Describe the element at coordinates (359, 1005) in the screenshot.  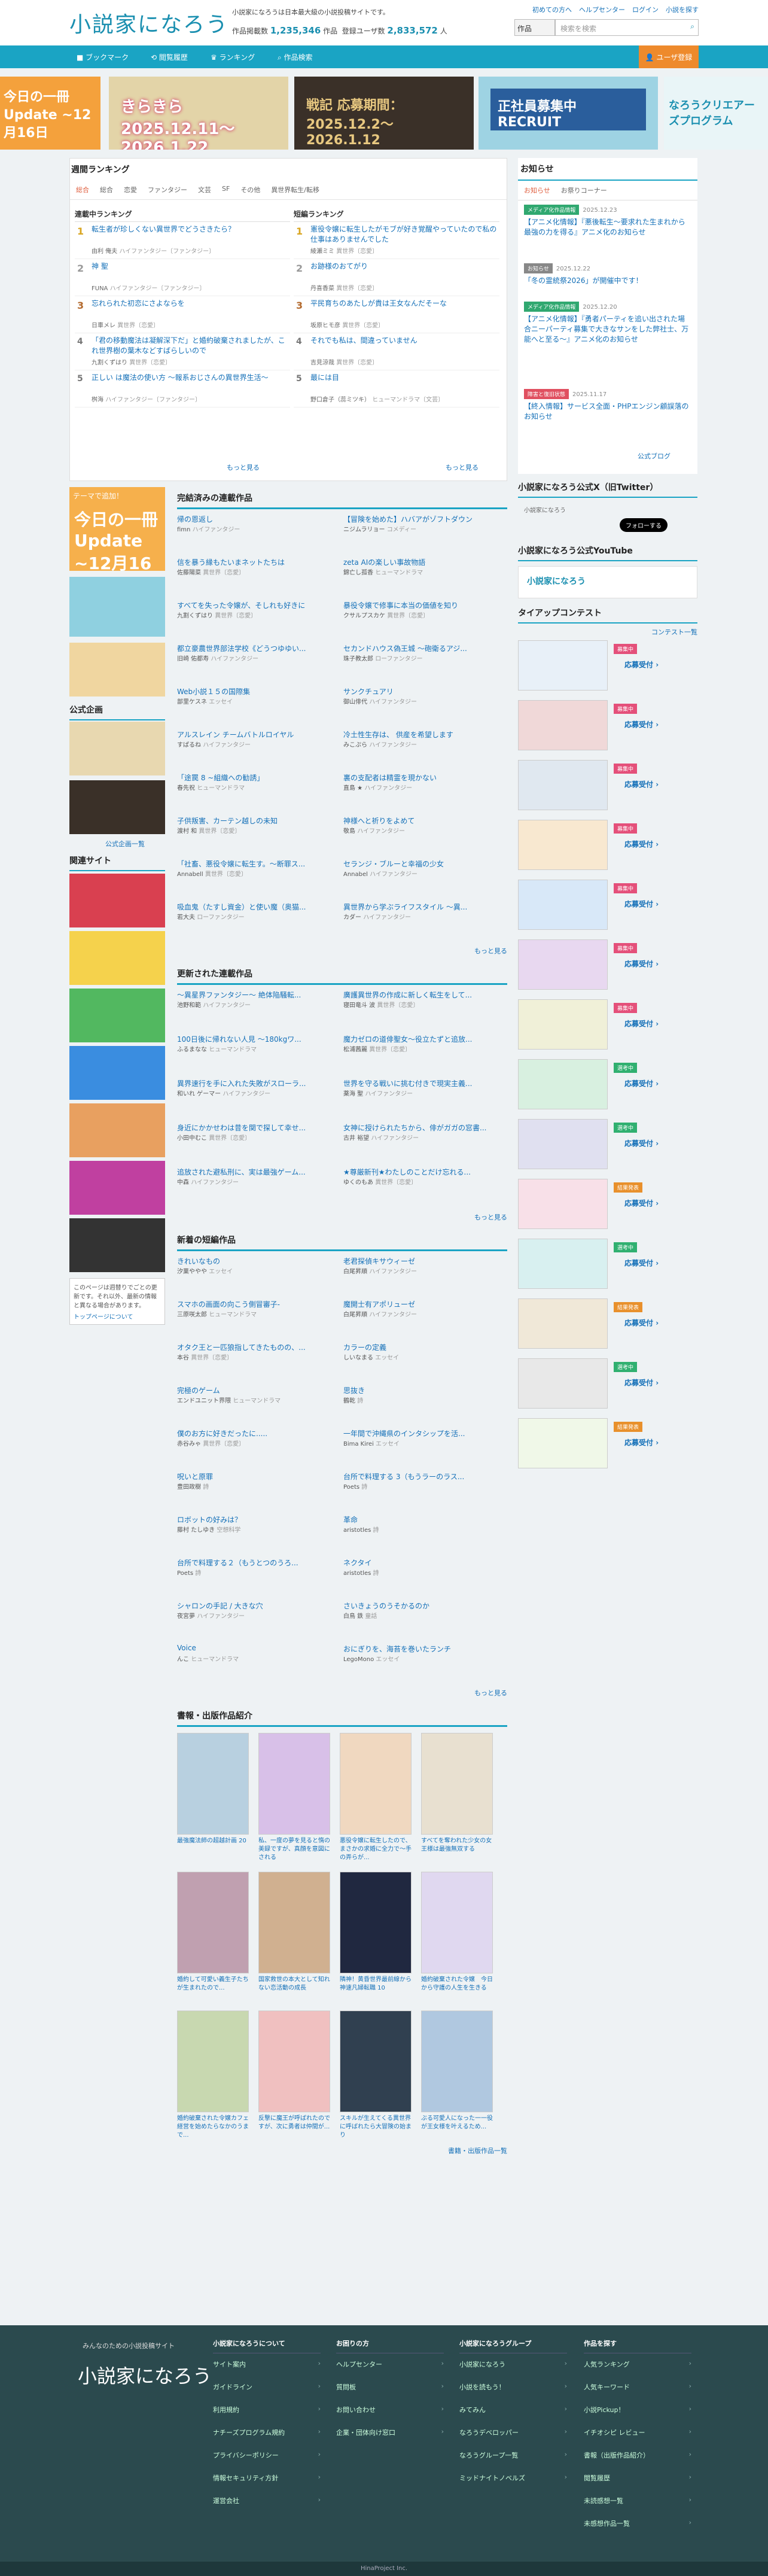
I see `work-author: 寝田竜斗 波` at that location.